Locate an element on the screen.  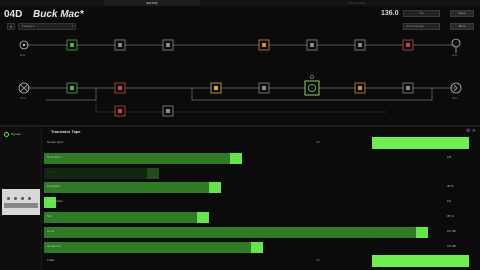
block-b1-icon is located at coordinates (72, 88).